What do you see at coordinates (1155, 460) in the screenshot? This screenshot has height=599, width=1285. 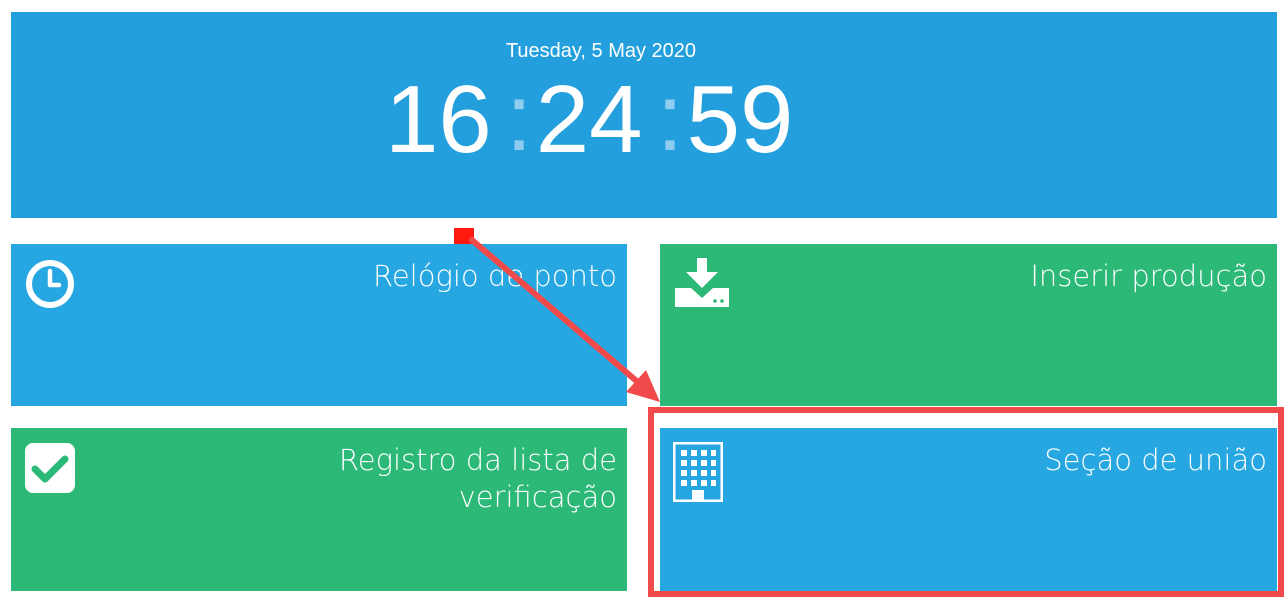 I see `tile-label: Seção de união` at bounding box center [1155, 460].